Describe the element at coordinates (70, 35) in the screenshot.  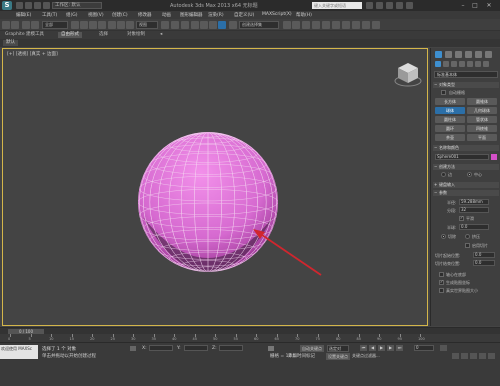
I see `tab-freeform: 自由形式` at that location.